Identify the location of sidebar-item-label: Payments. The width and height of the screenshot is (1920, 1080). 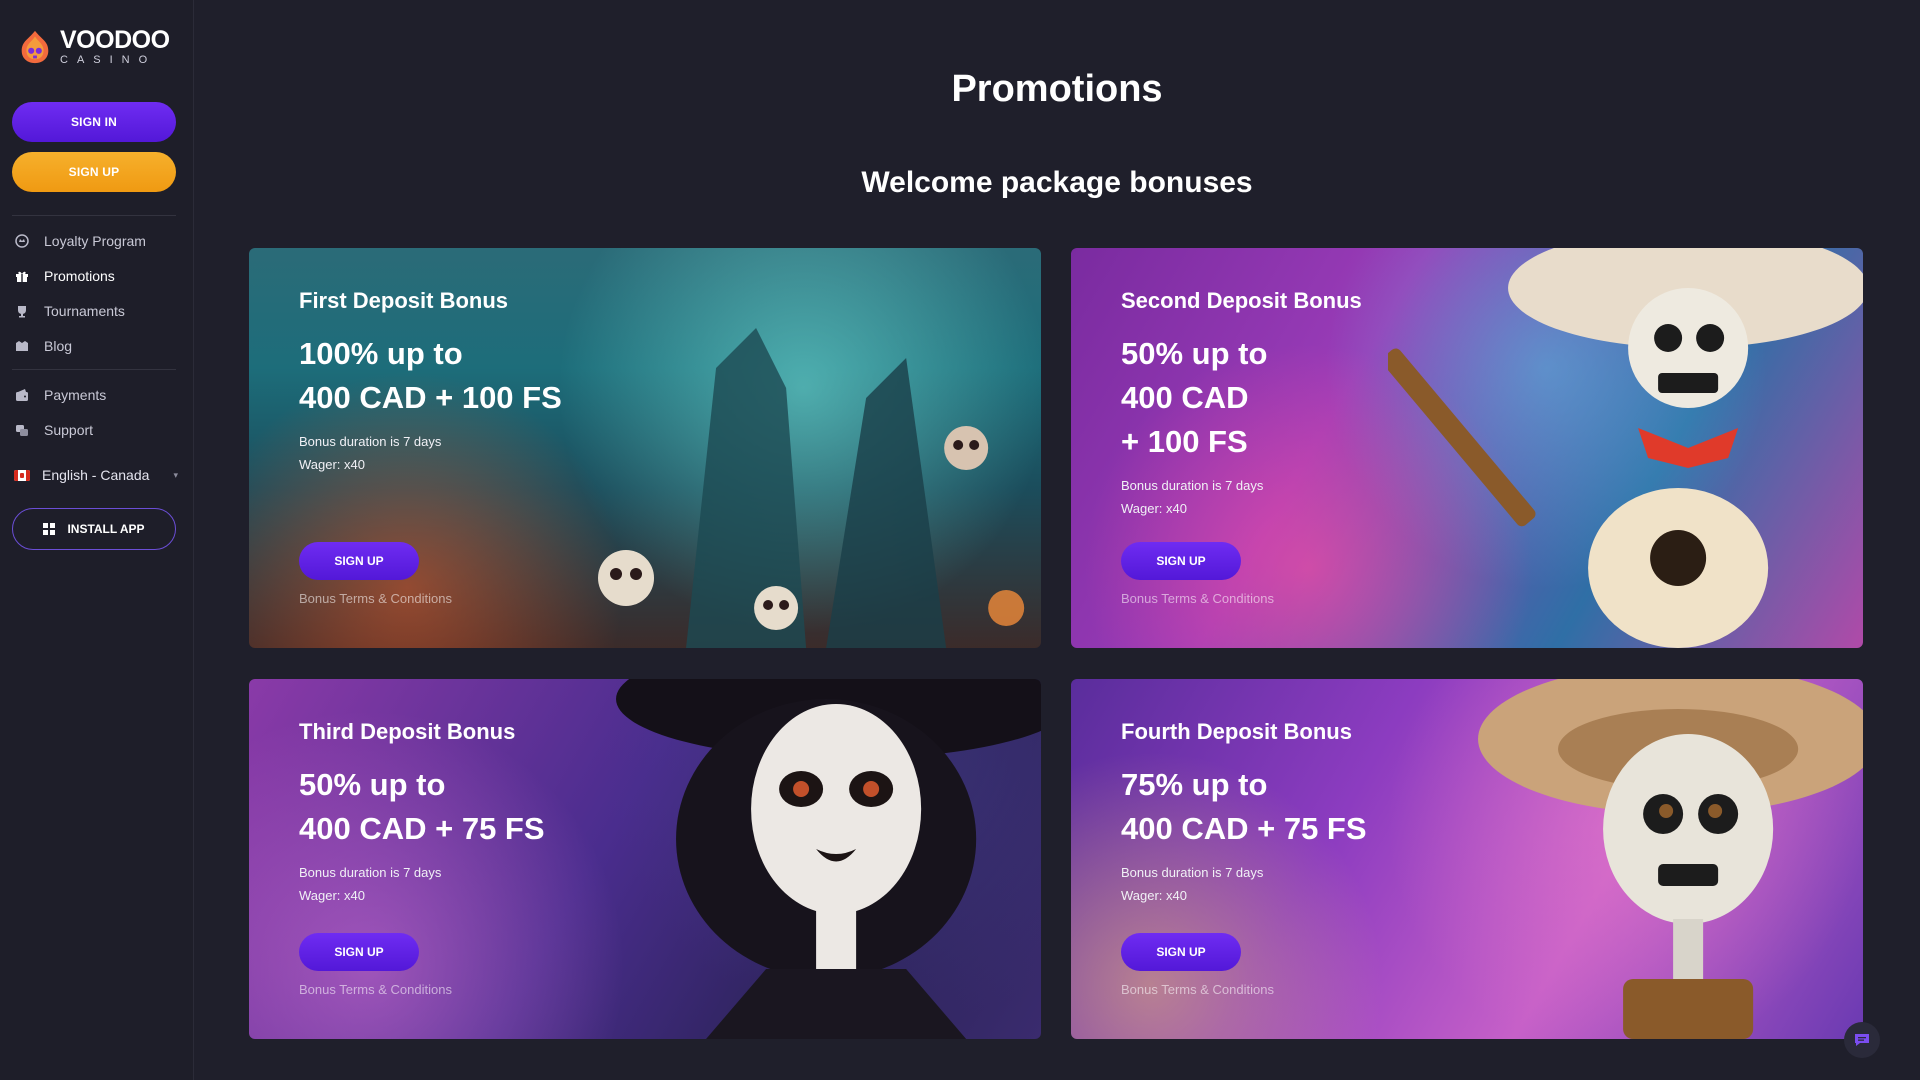
(75, 395).